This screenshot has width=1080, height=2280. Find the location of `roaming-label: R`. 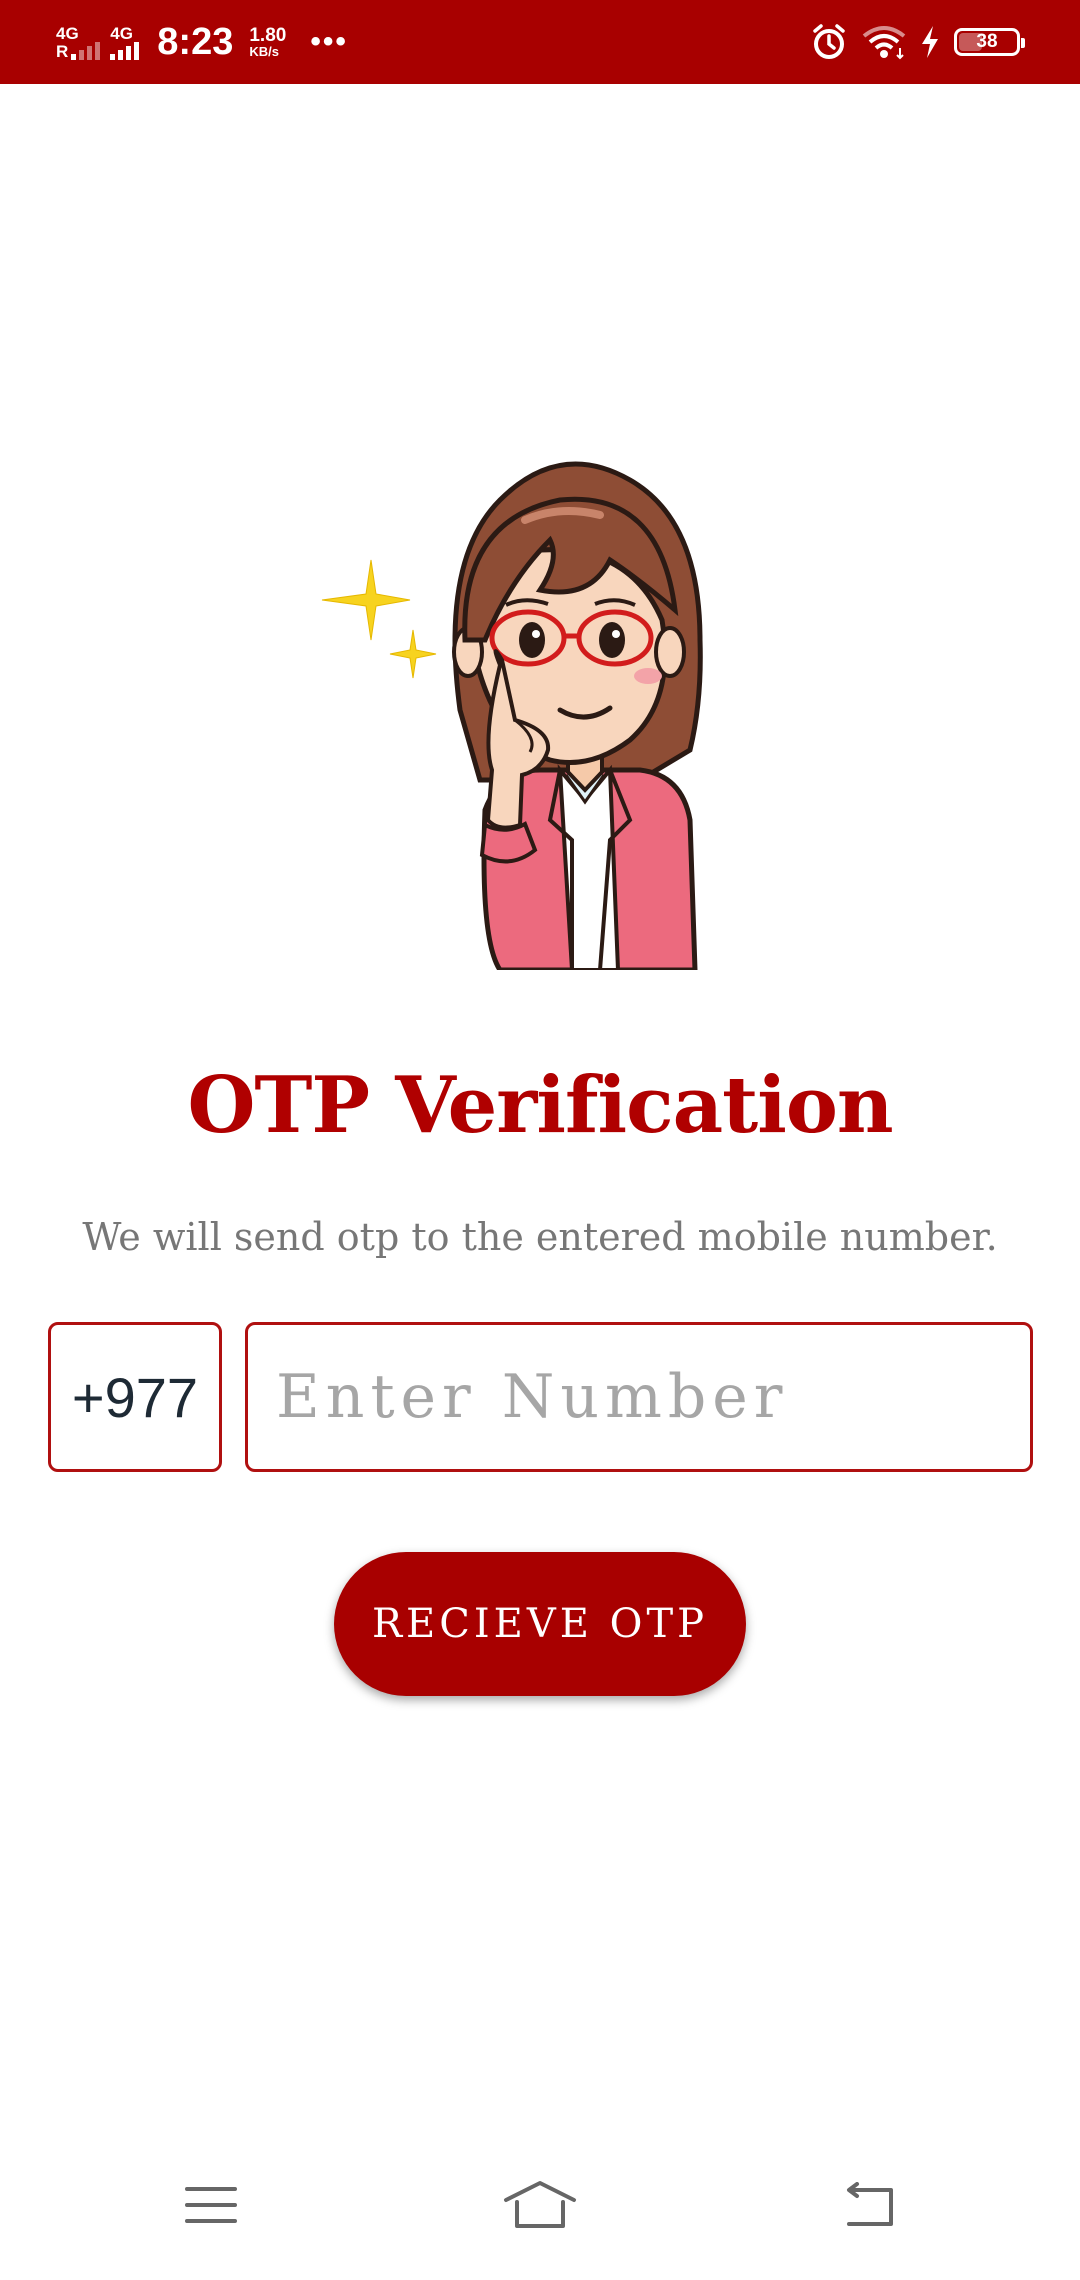

roaming-label: R is located at coordinates (62, 51).